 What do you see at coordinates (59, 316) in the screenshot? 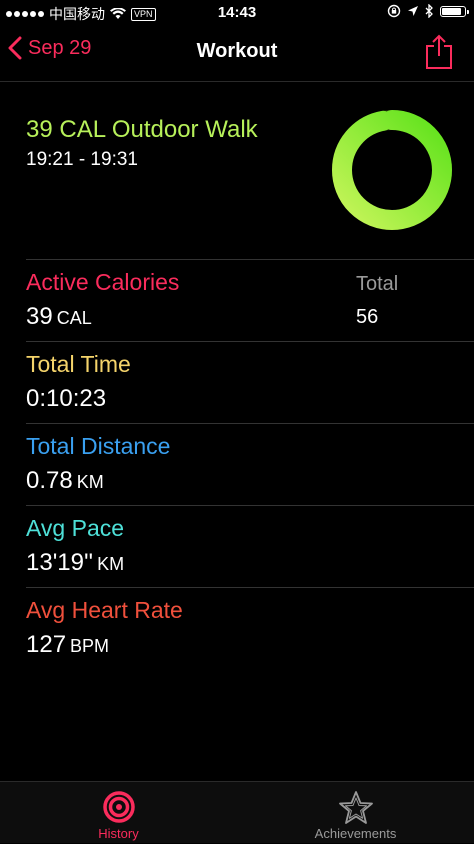
I see `metric-value: 39 CAL` at bounding box center [59, 316].